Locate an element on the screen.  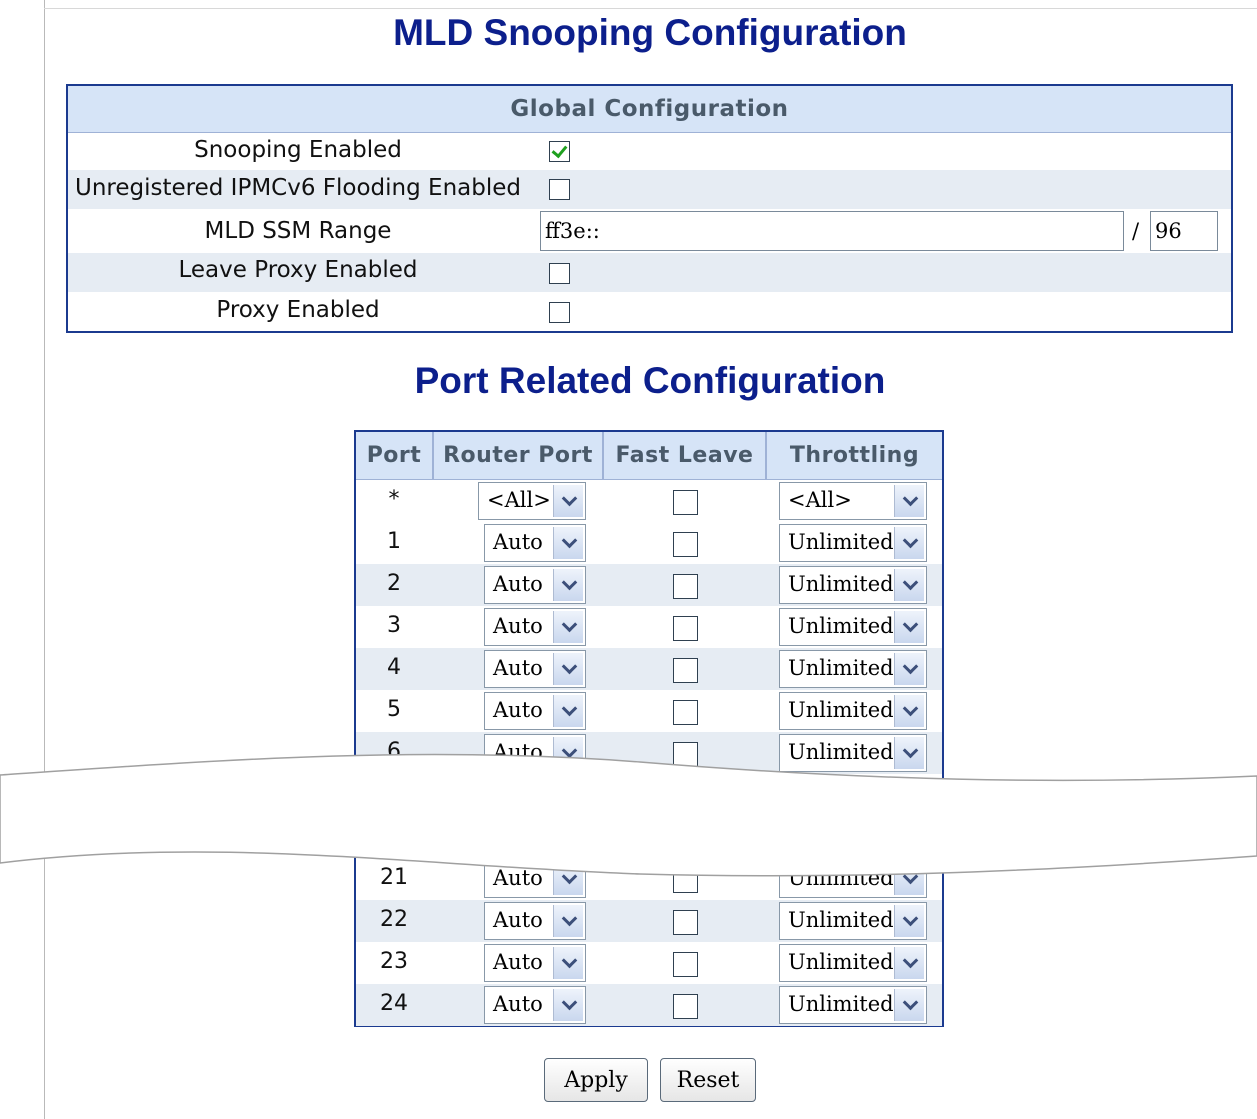
column-header-router-port: Router Port is located at coordinates (517, 456).